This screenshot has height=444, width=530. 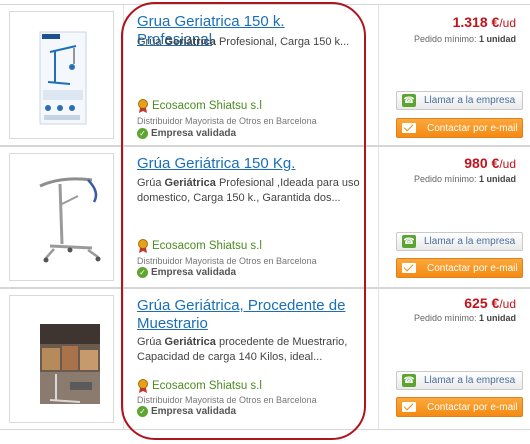 What do you see at coordinates (70, 220) in the screenshot?
I see `crane-product-image` at bounding box center [70, 220].